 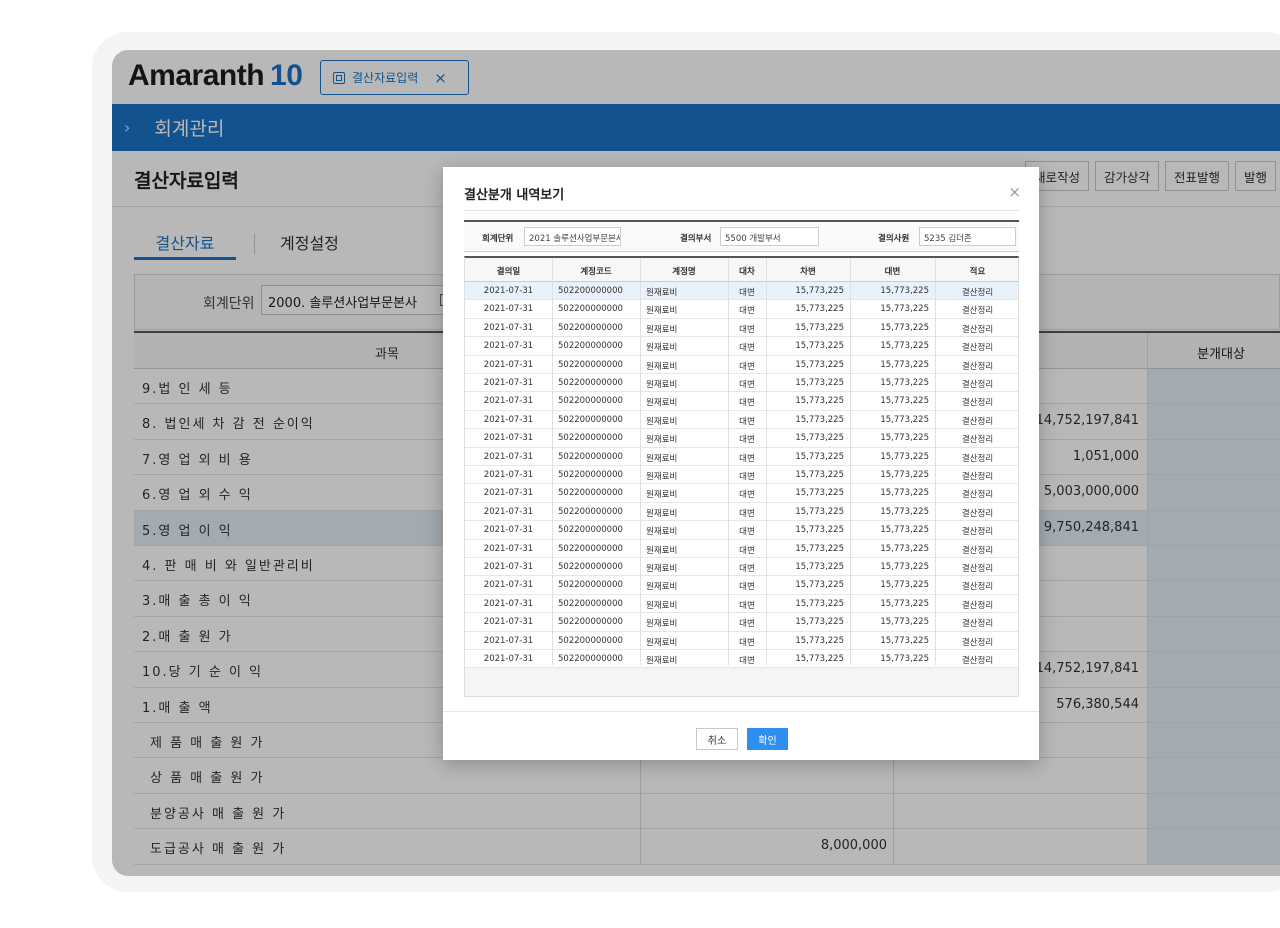 What do you see at coordinates (892, 272) in the screenshot?
I see `col-credit: 대변` at bounding box center [892, 272].